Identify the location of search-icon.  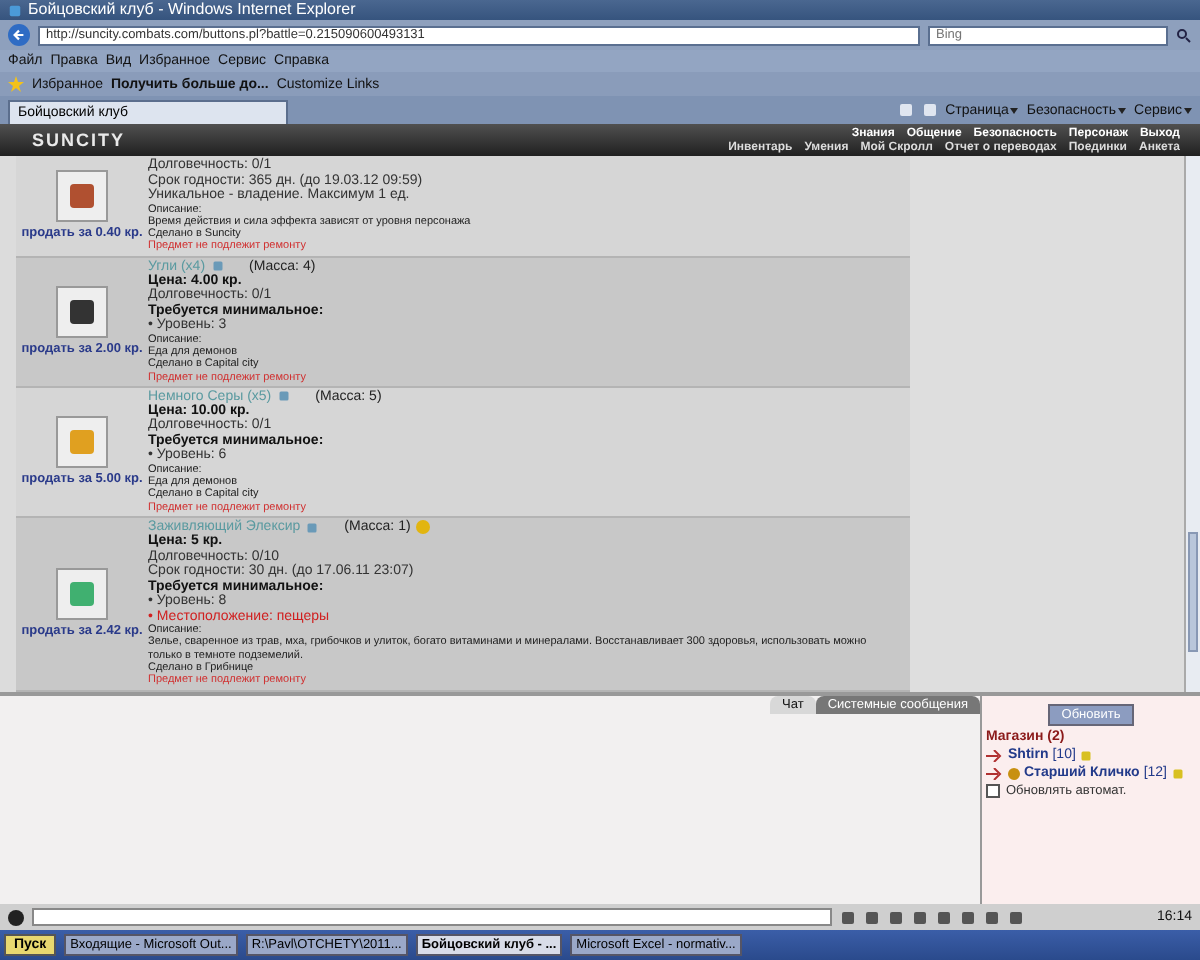
(1184, 35).